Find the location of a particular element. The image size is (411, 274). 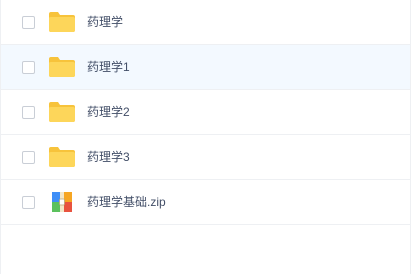

file-name: 药理学1 is located at coordinates (108, 67).